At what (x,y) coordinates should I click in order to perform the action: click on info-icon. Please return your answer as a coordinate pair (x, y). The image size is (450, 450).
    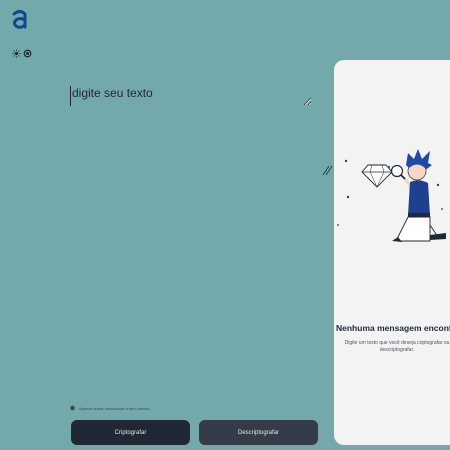
    Looking at the image, I should click on (72, 408).